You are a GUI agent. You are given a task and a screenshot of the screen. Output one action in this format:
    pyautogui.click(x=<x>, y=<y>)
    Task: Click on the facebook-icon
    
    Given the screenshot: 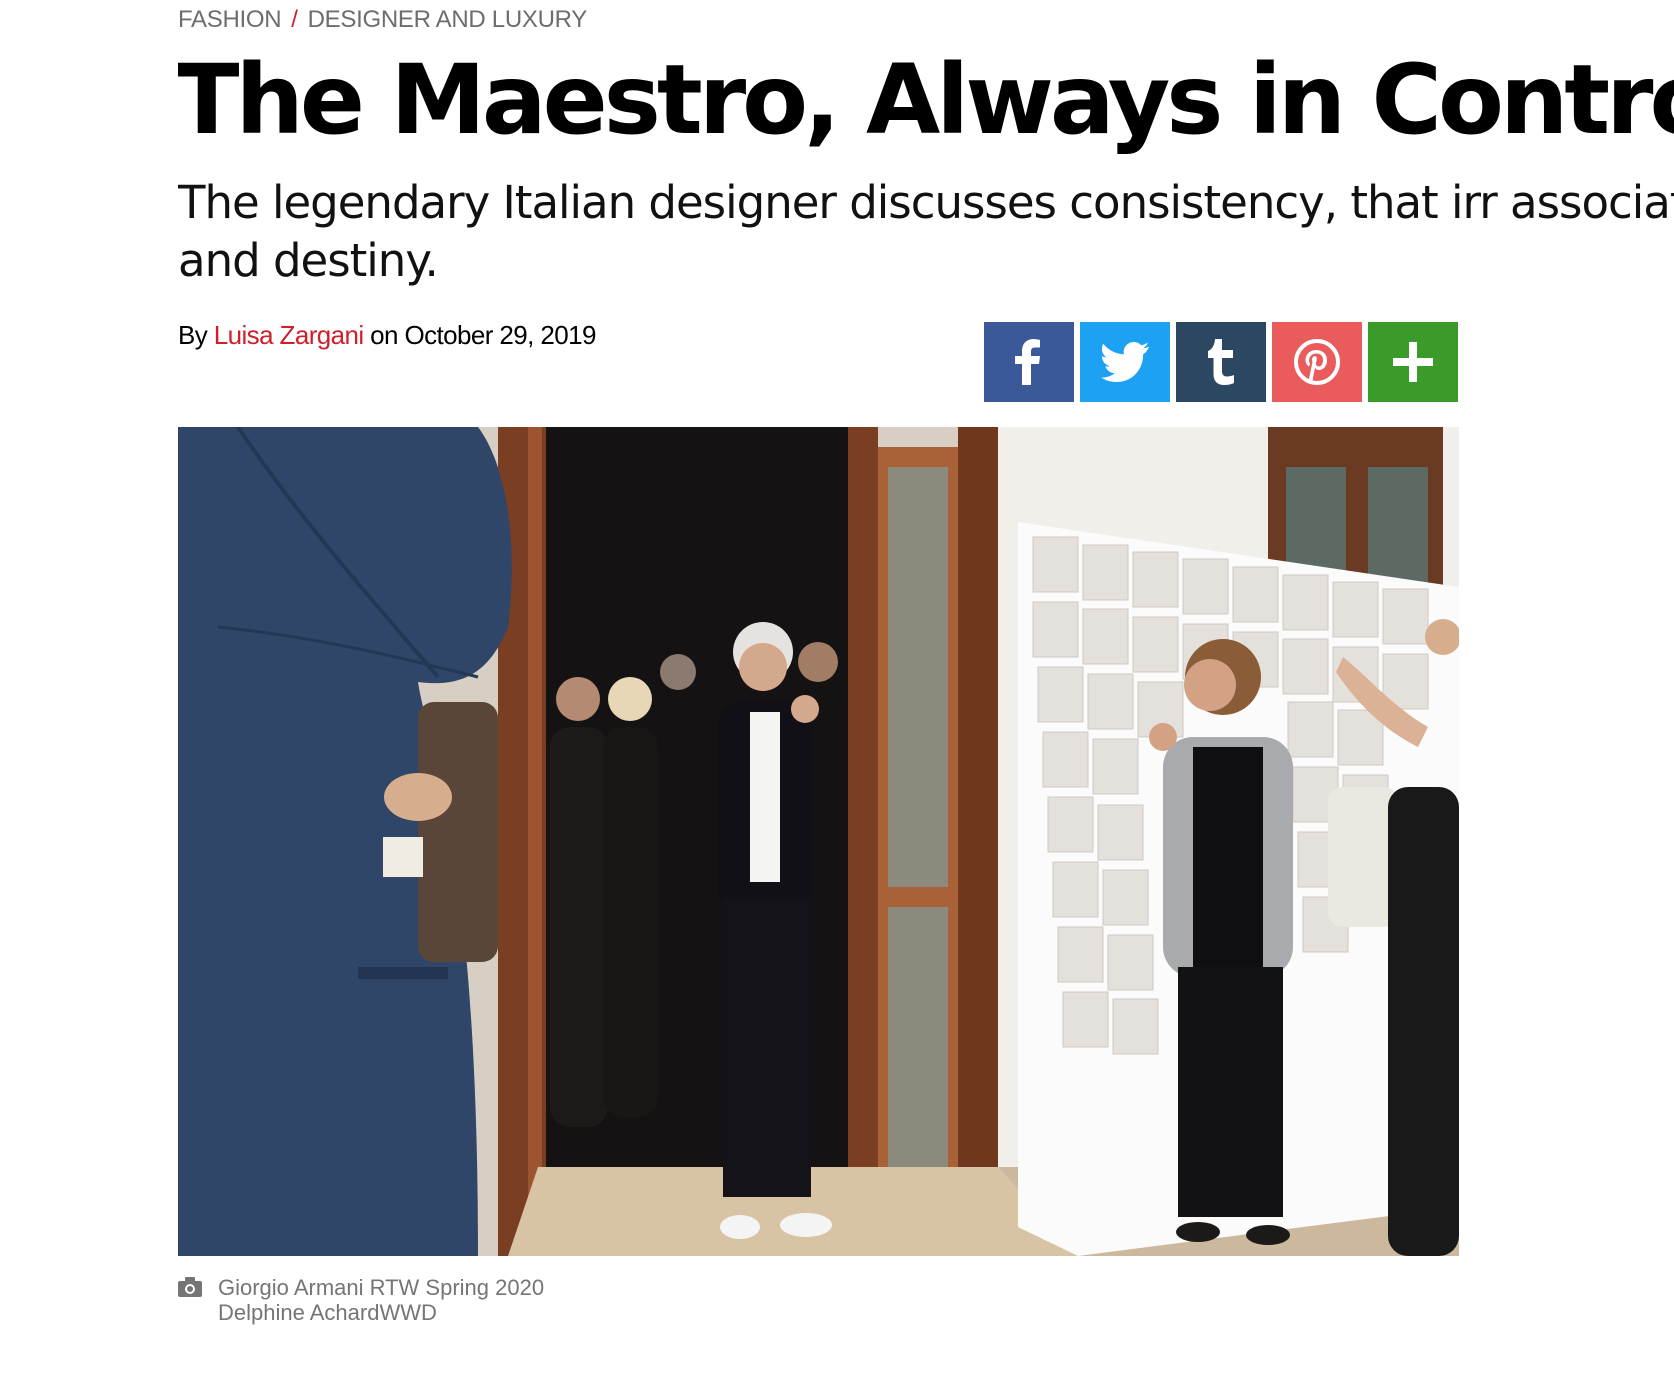 What is the action you would take?
    pyautogui.click(x=1027, y=362)
    